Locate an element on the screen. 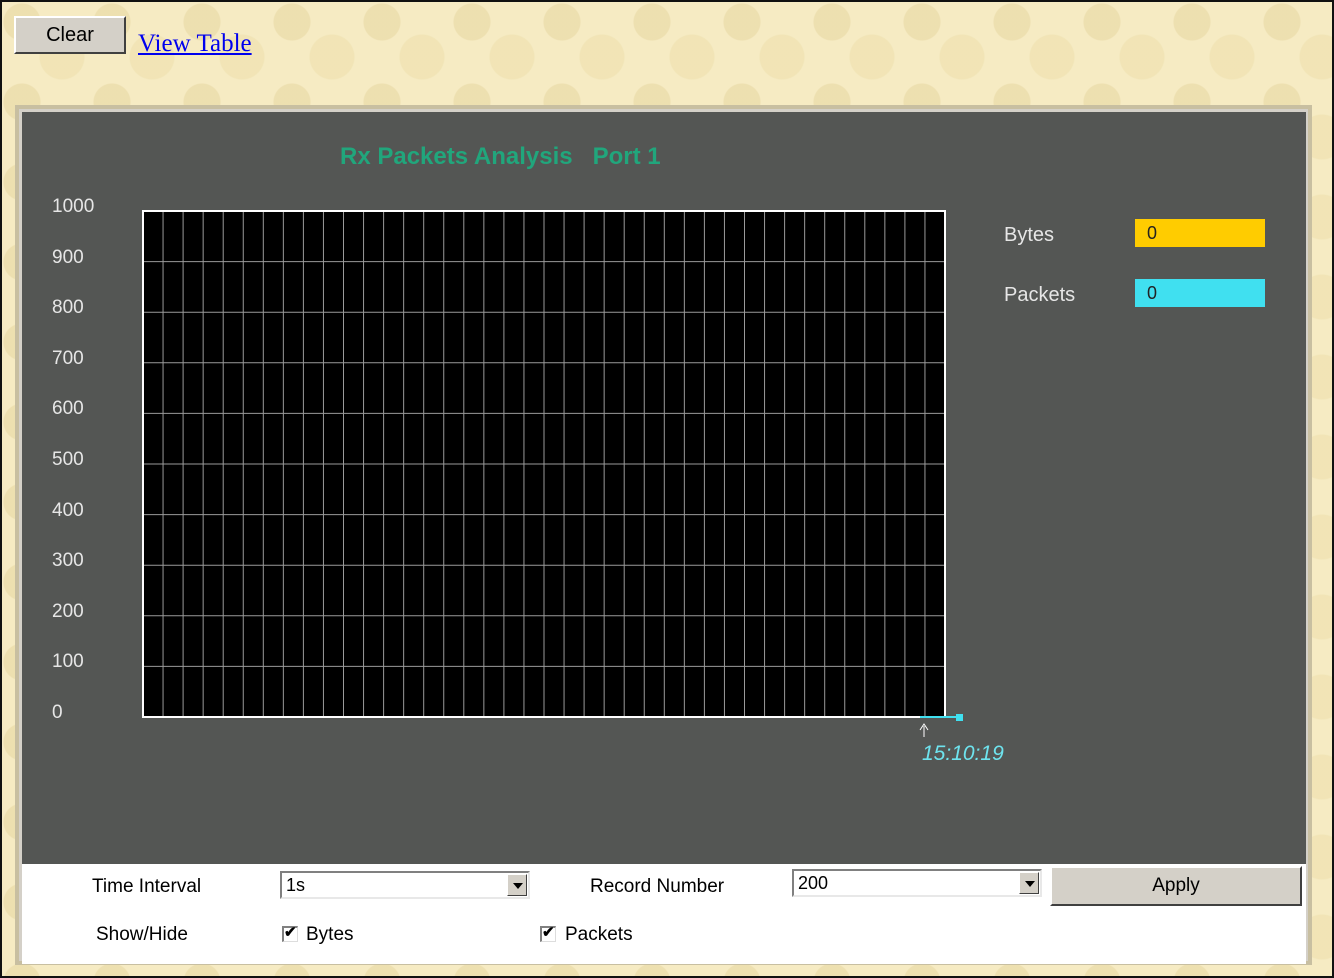 The width and height of the screenshot is (1334, 978). packets-checkbox: ✔ is located at coordinates (548, 933).